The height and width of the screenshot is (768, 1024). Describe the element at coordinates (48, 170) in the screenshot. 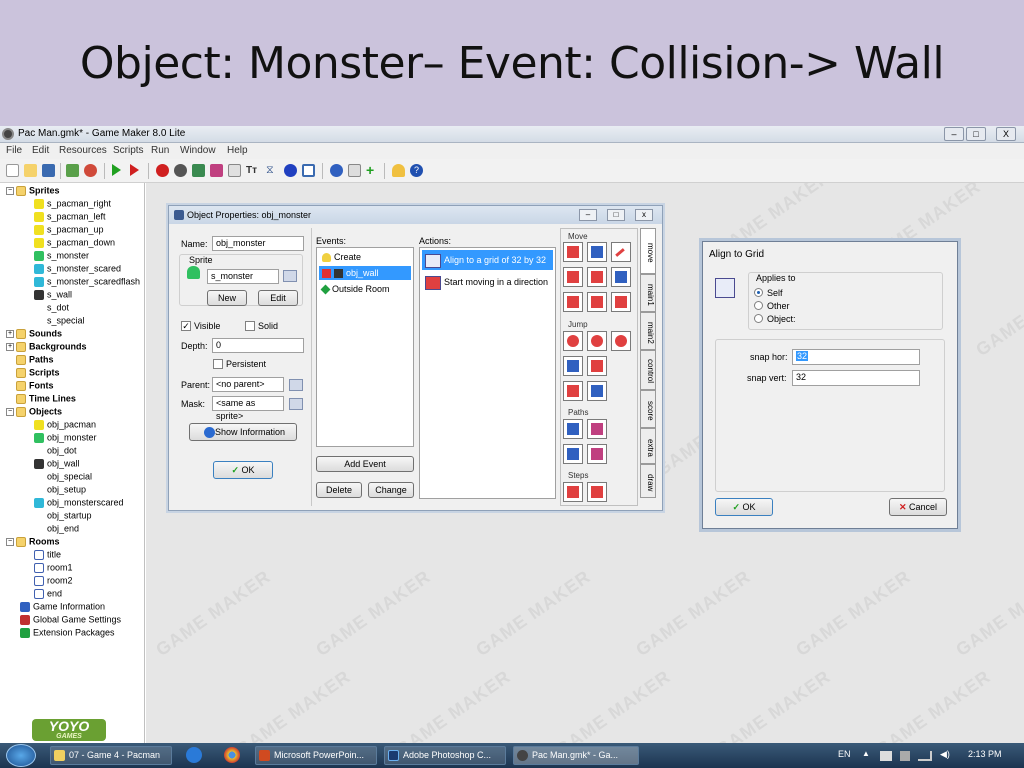

I see `save-icon` at that location.